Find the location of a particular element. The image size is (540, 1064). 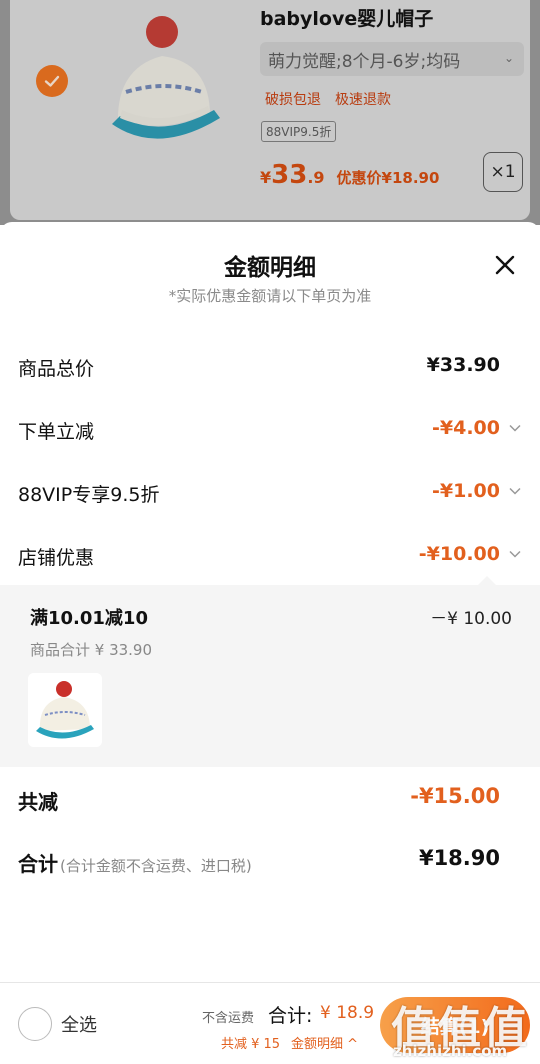

total-reduce-row: 共减 -¥15.00 is located at coordinates (270, 800).